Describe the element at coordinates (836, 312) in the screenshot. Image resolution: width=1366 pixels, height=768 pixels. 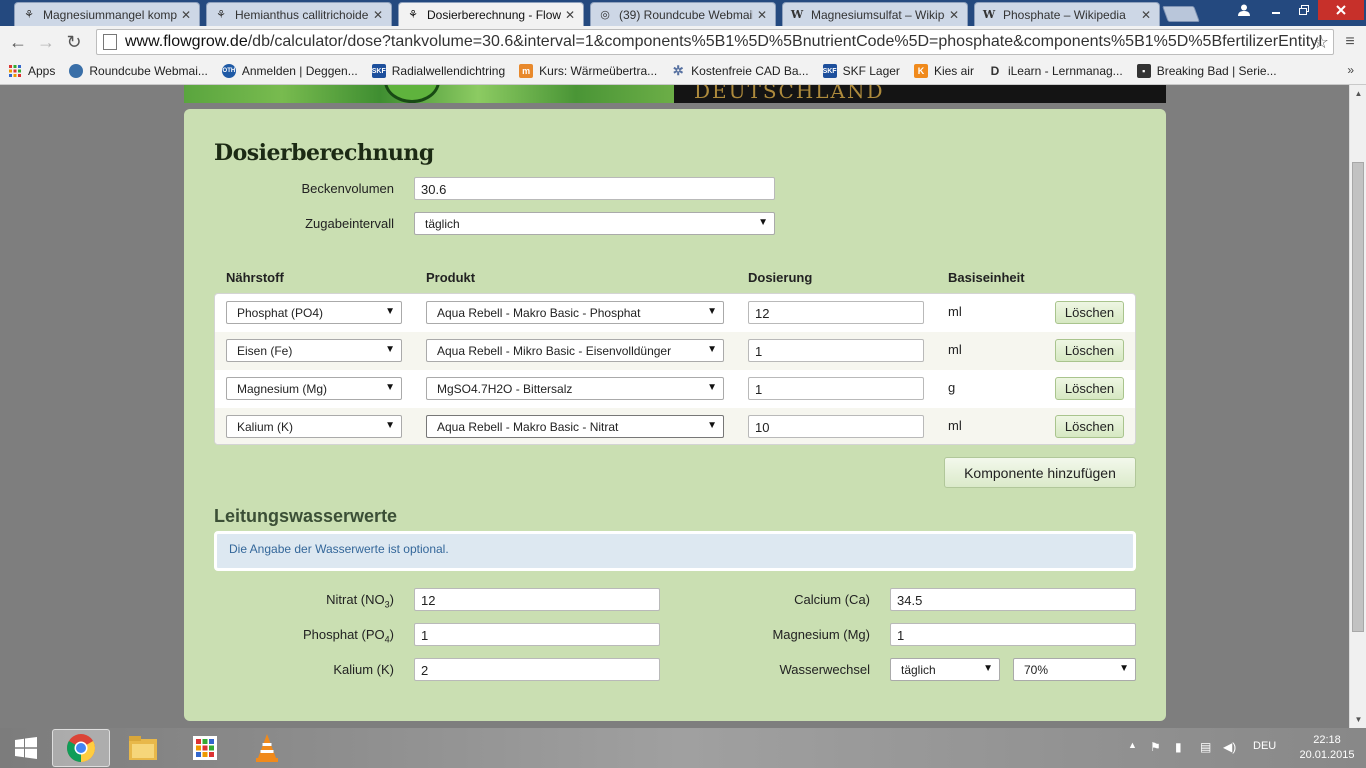
I see `dose-input: 12` at that location.